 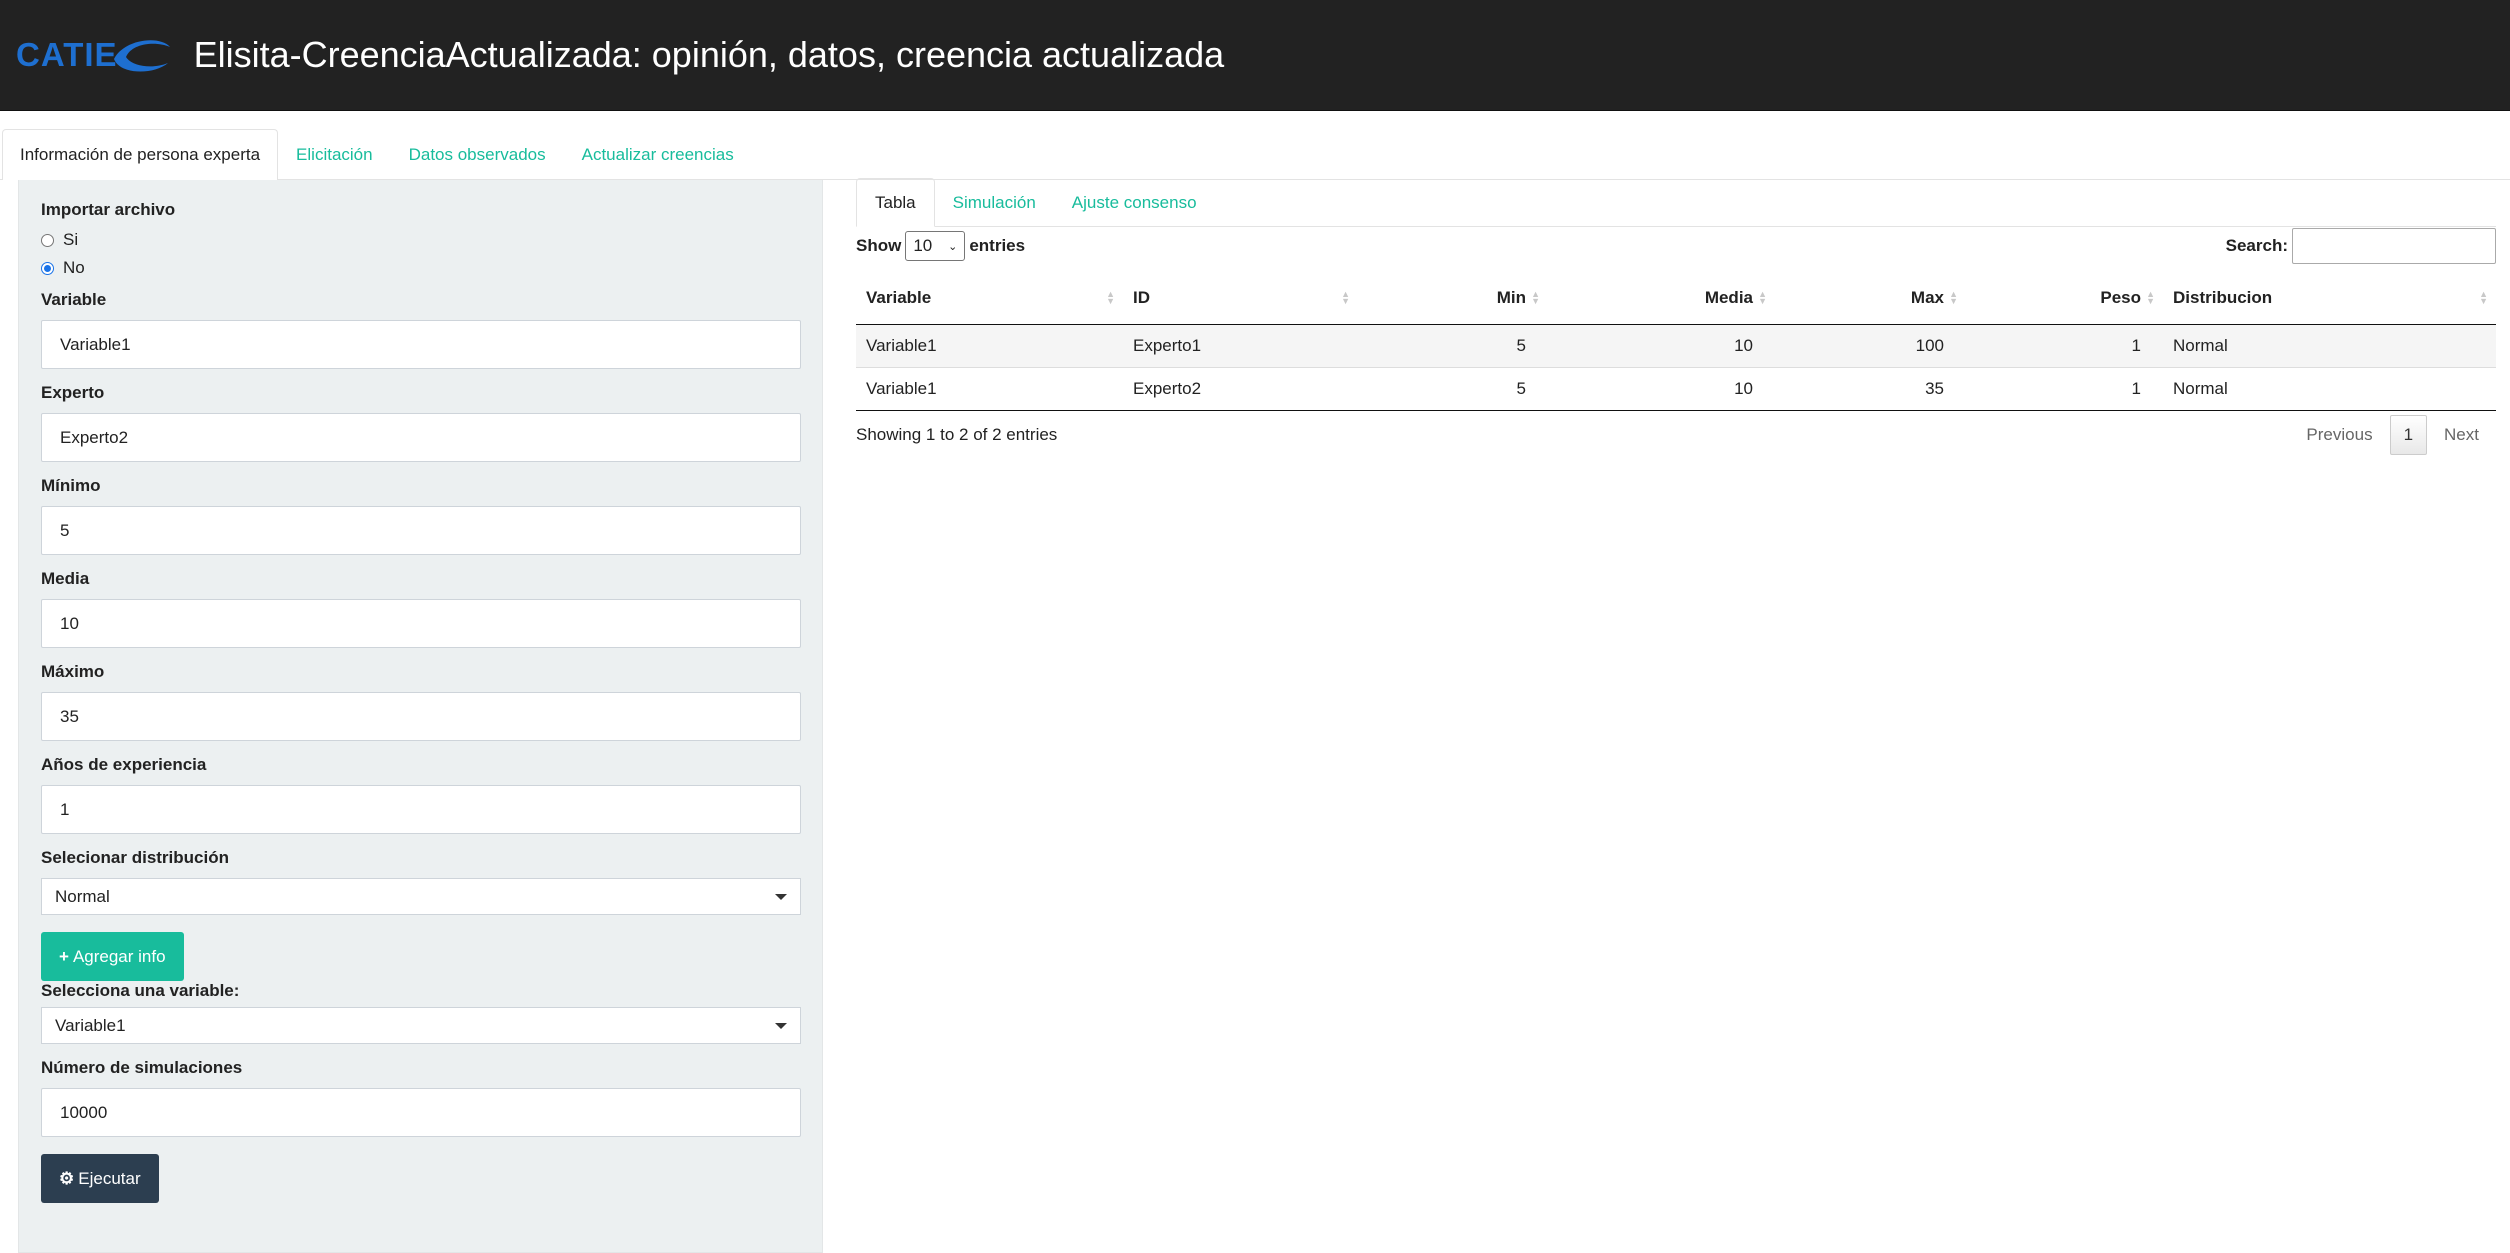 What do you see at coordinates (73, 671) in the screenshot?
I see `max-label: Máximo` at bounding box center [73, 671].